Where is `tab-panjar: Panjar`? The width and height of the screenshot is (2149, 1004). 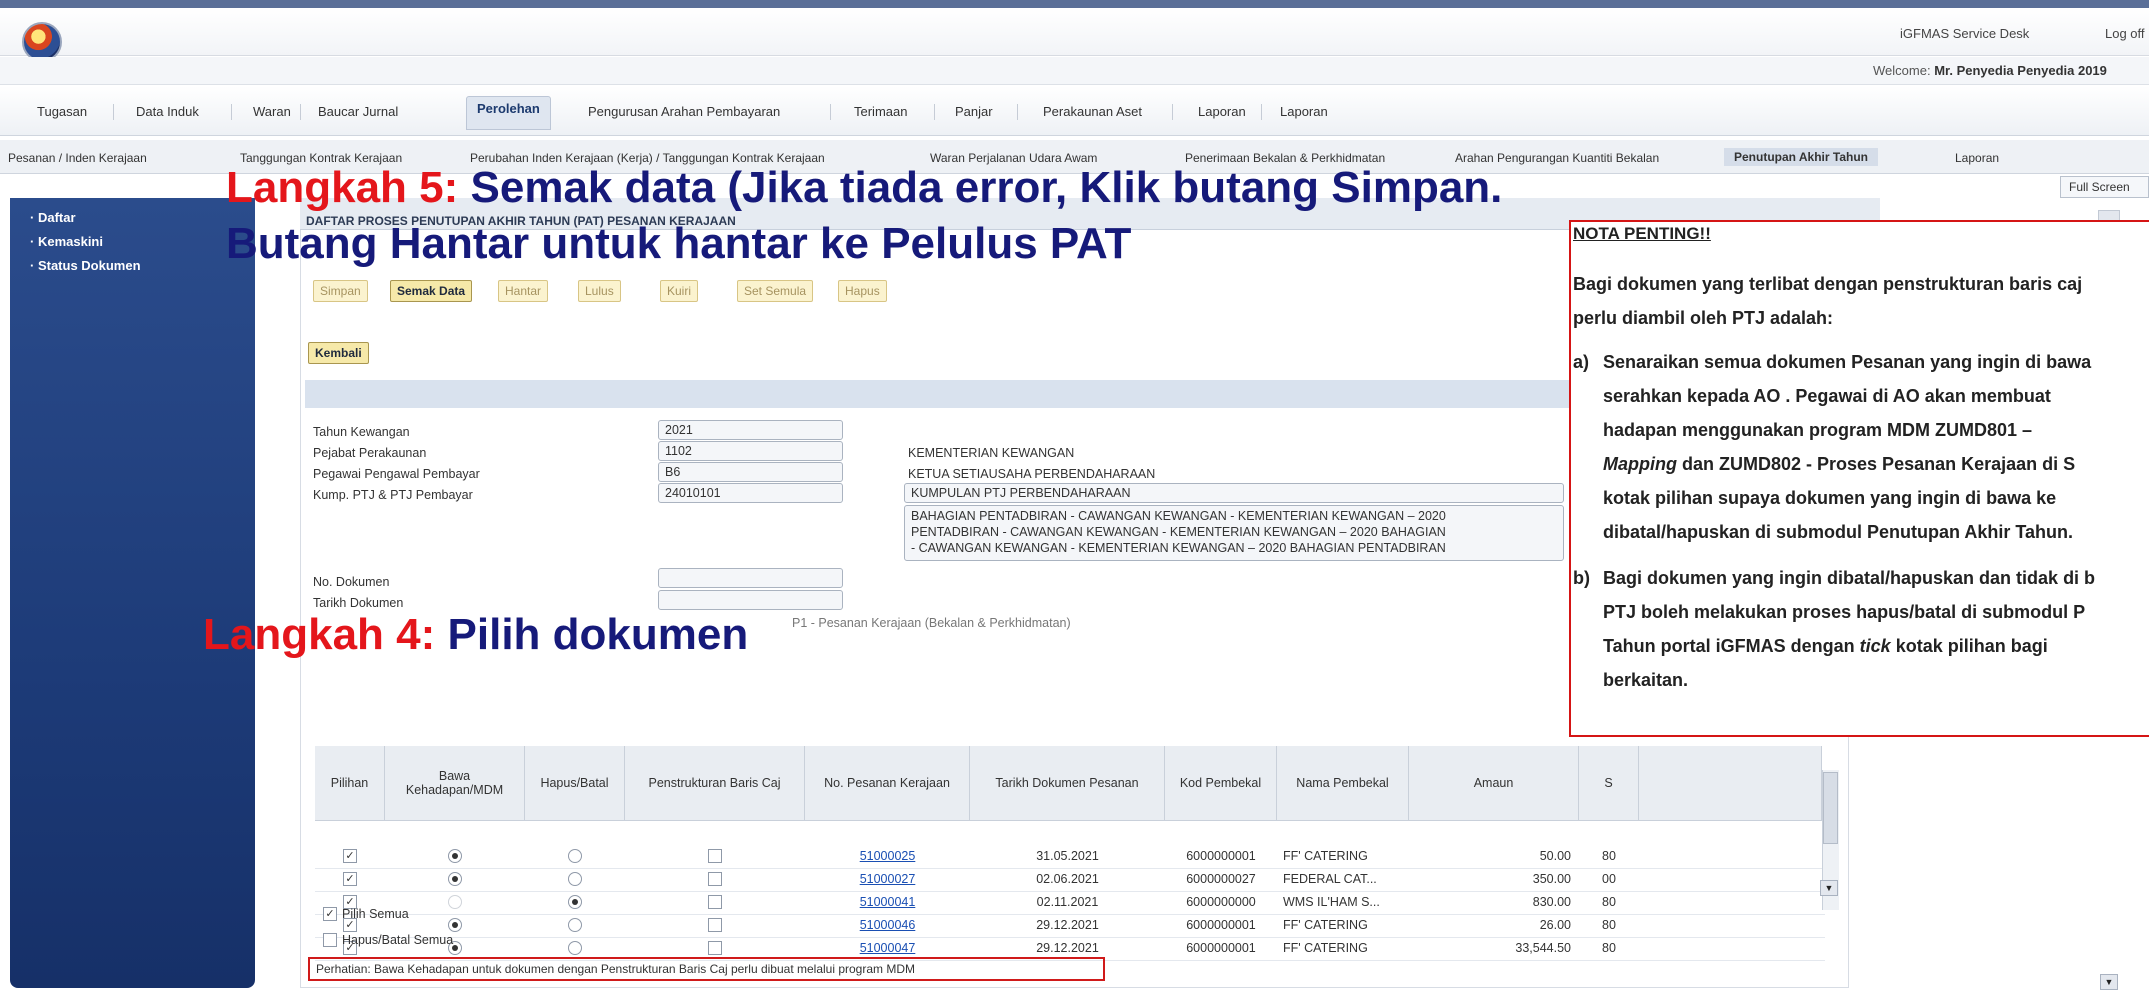
tab-panjar: Panjar is located at coordinates (974, 113).